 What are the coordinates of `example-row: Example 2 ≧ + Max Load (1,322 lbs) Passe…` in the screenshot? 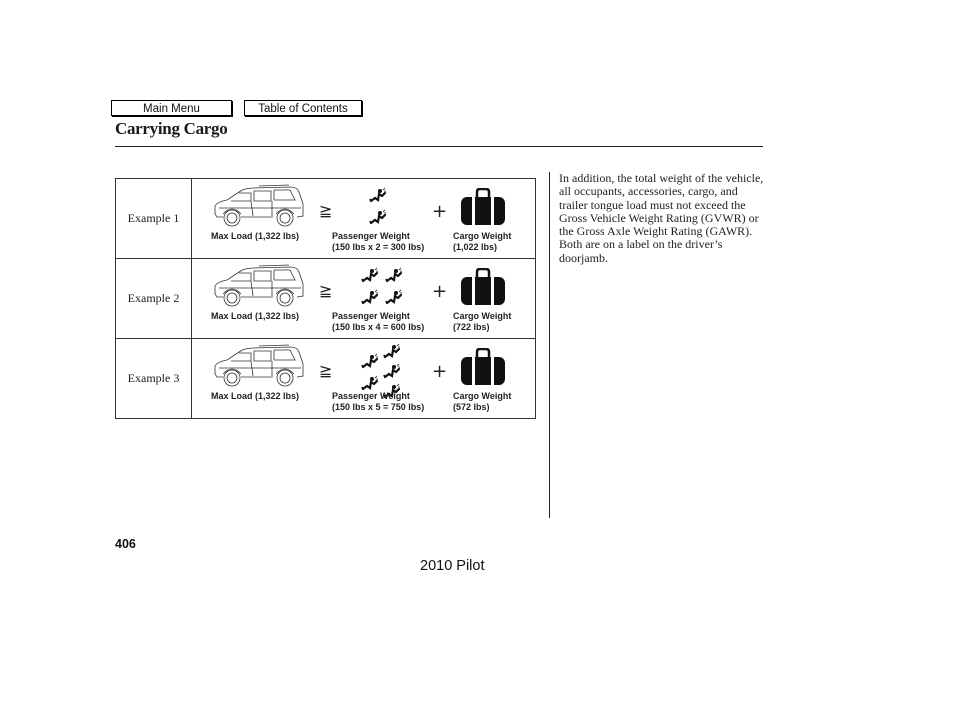 It's located at (325, 298).